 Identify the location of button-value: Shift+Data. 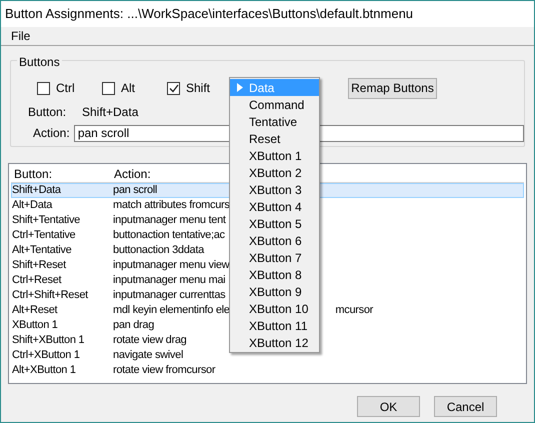
(110, 112).